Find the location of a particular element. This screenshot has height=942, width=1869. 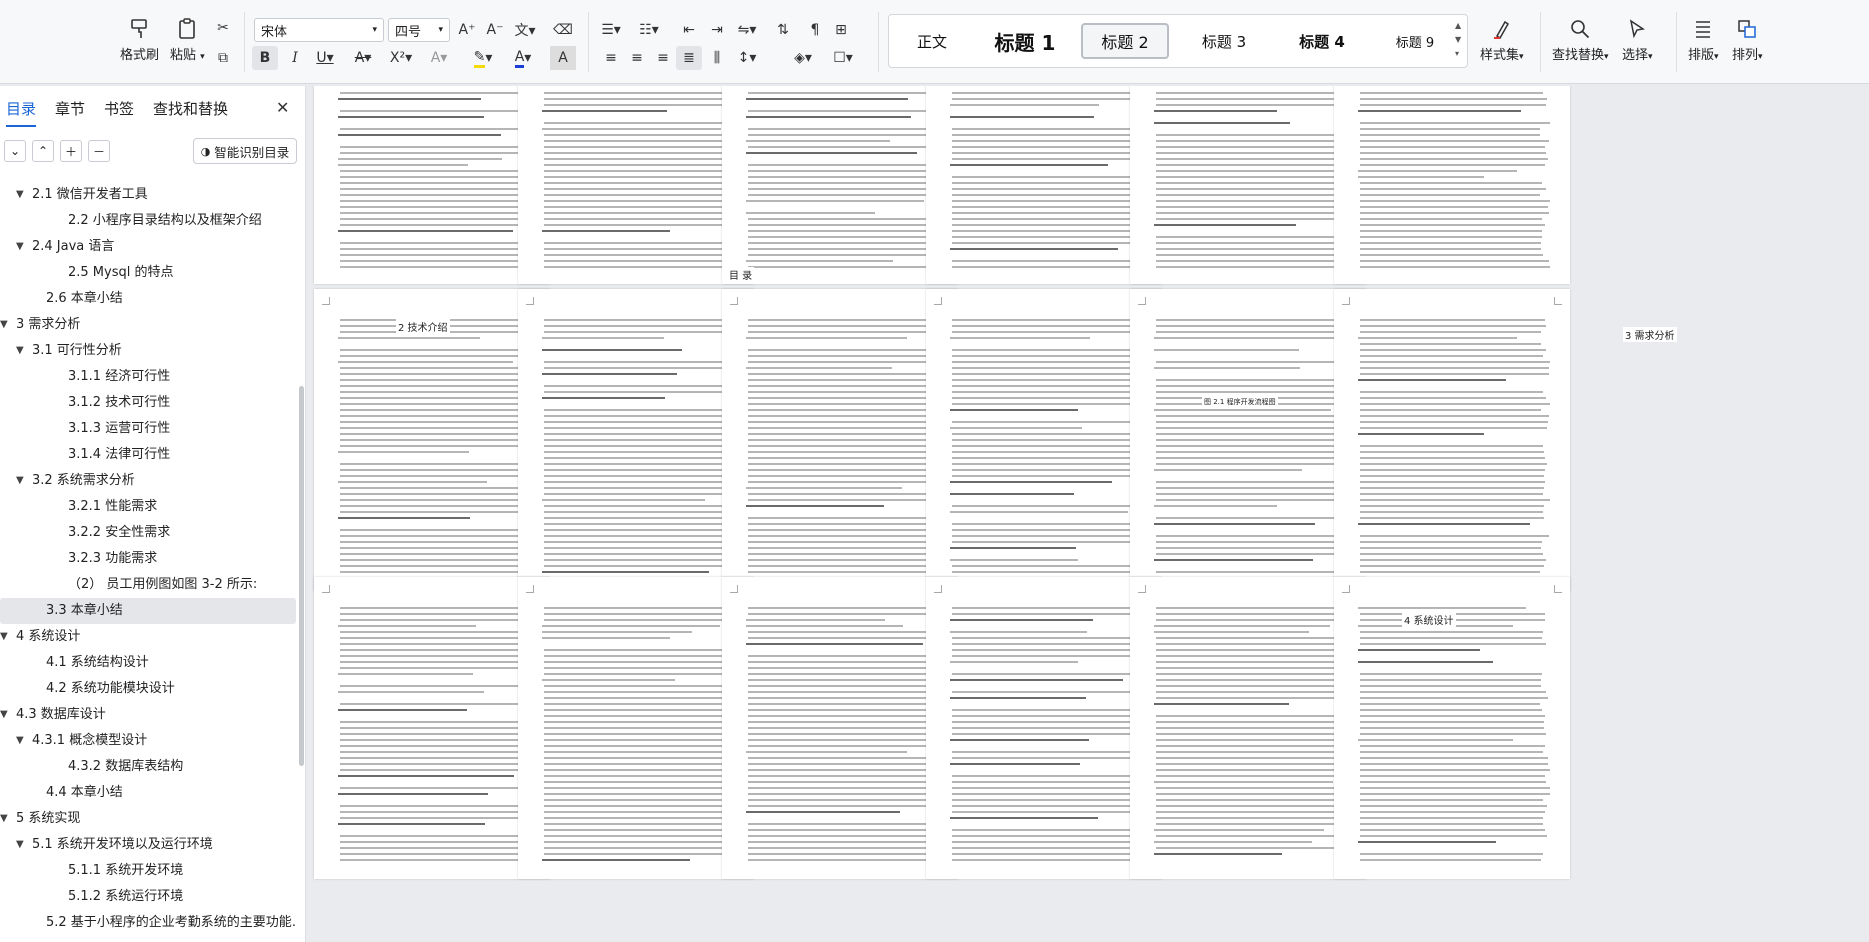

select-button: 选择▾ is located at coordinates (1637, 38).